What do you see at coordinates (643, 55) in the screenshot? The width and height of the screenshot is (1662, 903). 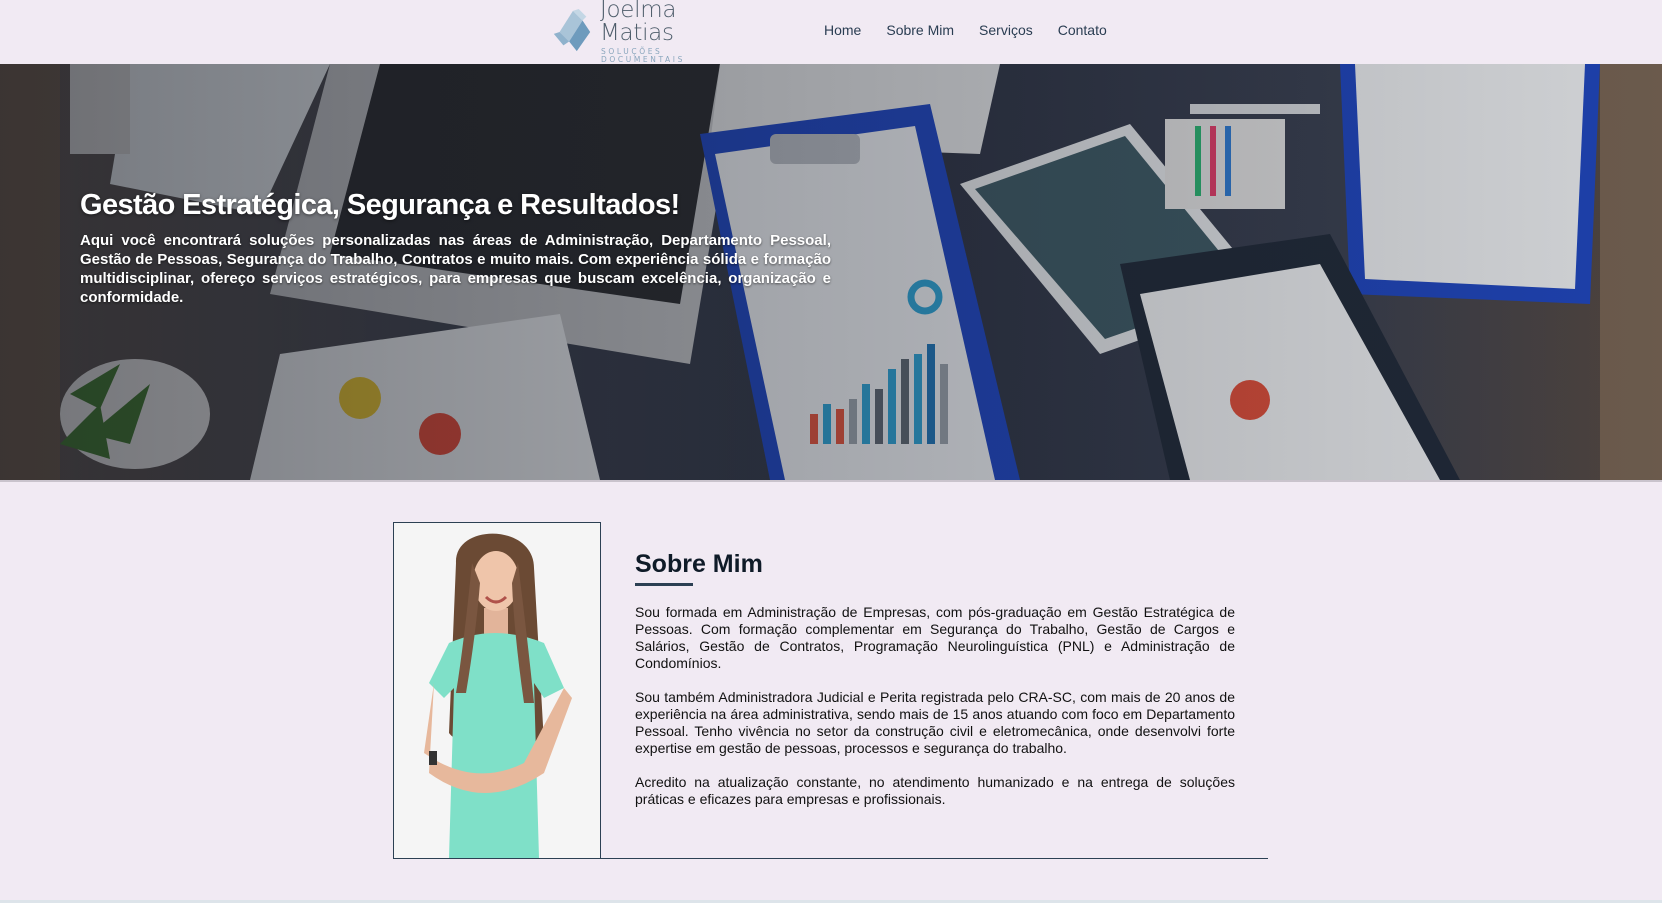 I see `logo-subtitle: SOLUÇÕES DOCUMENTAIS` at bounding box center [643, 55].